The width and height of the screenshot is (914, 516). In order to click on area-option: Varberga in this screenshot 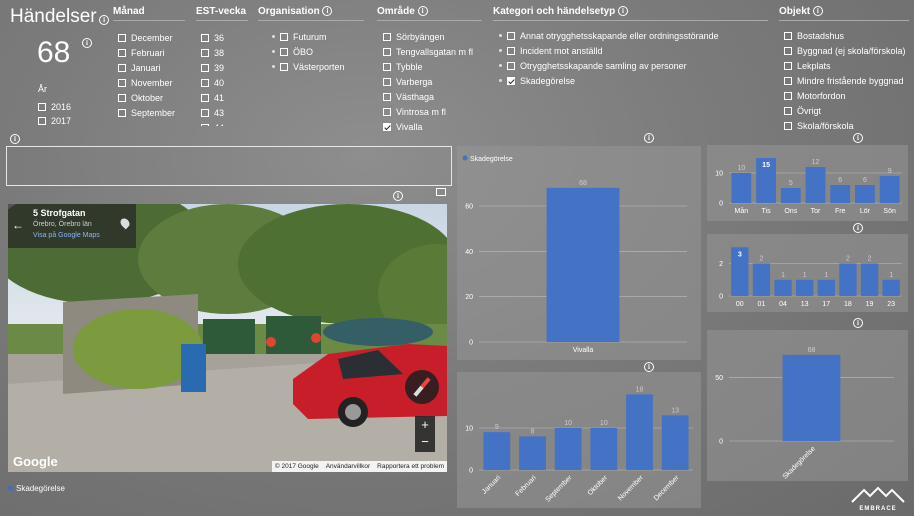, I will do `click(432, 81)`.